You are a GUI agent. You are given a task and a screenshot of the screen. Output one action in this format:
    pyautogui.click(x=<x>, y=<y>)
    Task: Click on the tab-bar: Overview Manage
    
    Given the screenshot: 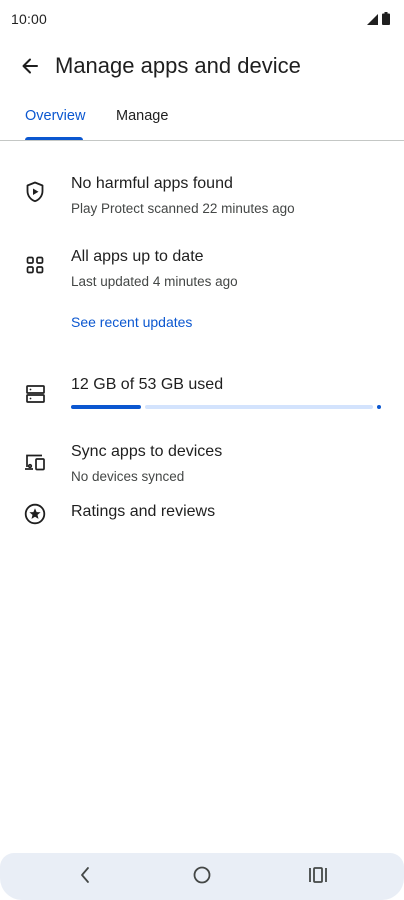 What is the action you would take?
    pyautogui.click(x=202, y=119)
    